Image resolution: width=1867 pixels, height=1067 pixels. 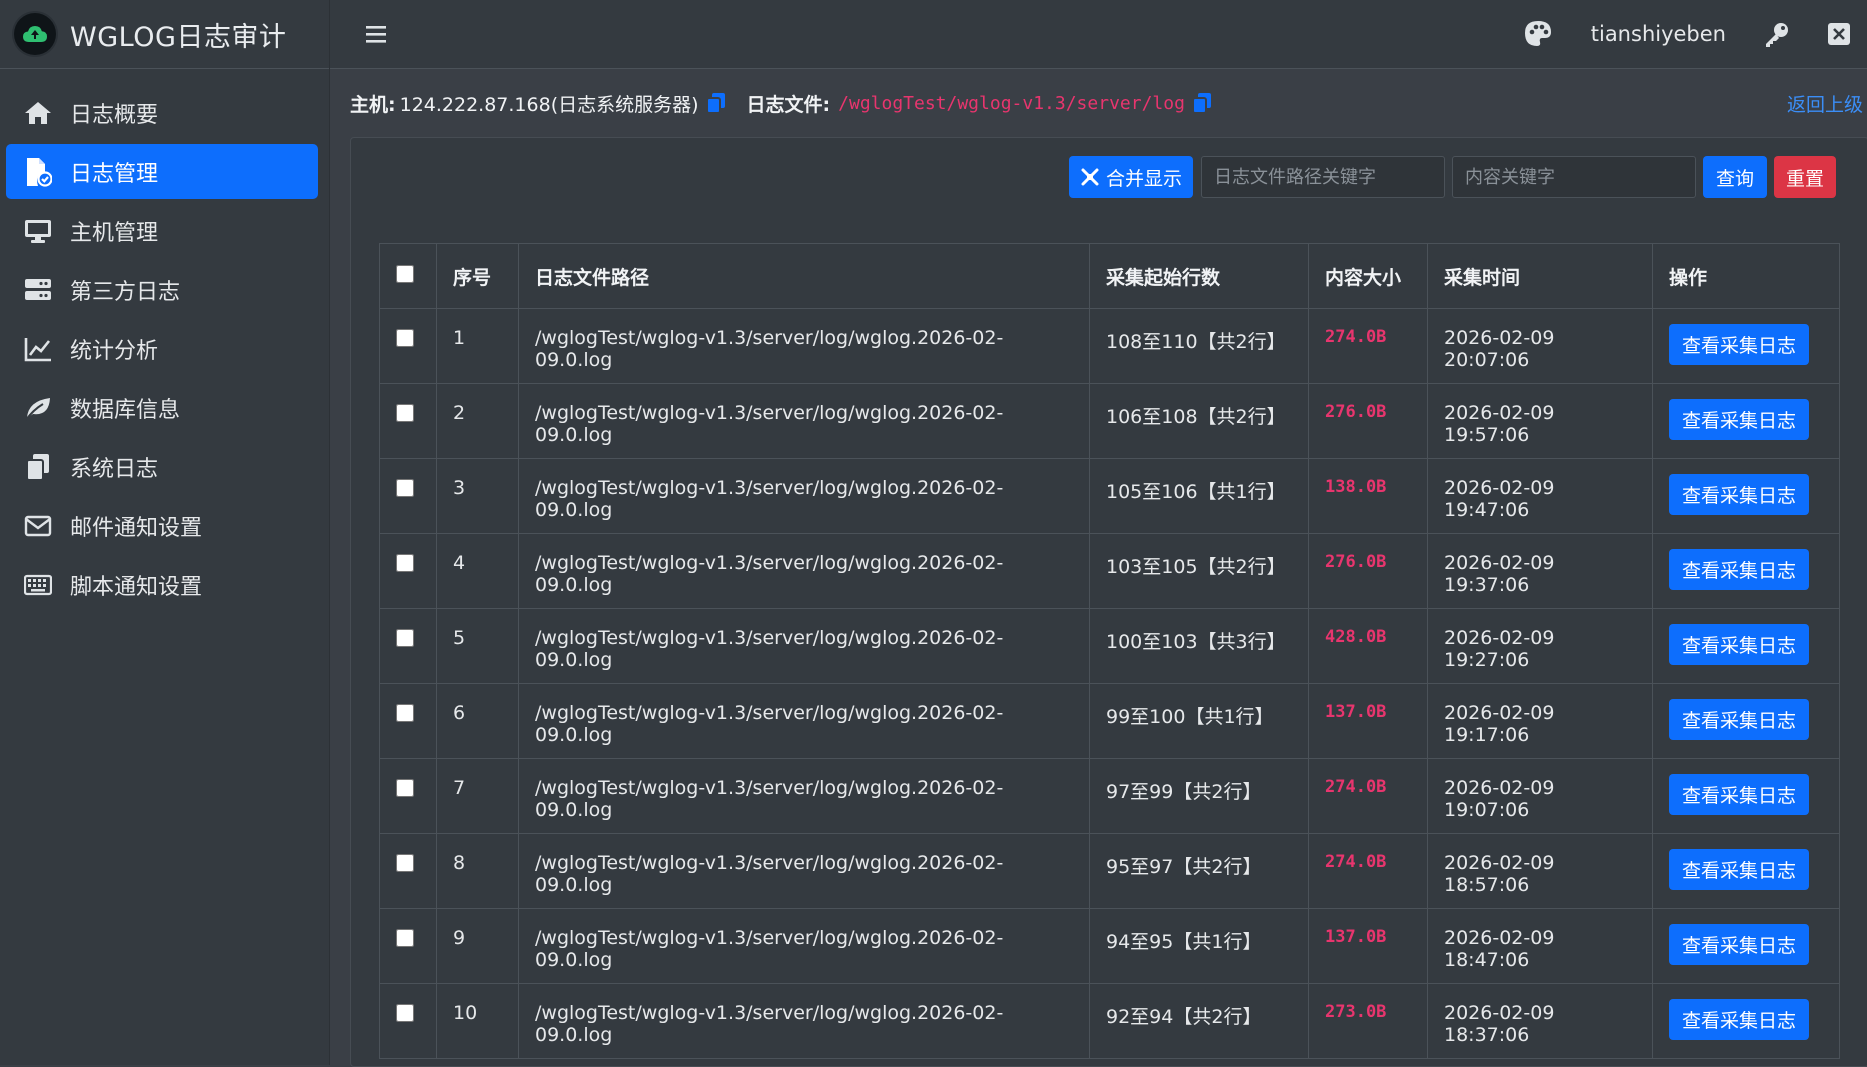 I want to click on app-title: WGLOG日志审计, so click(x=178, y=37).